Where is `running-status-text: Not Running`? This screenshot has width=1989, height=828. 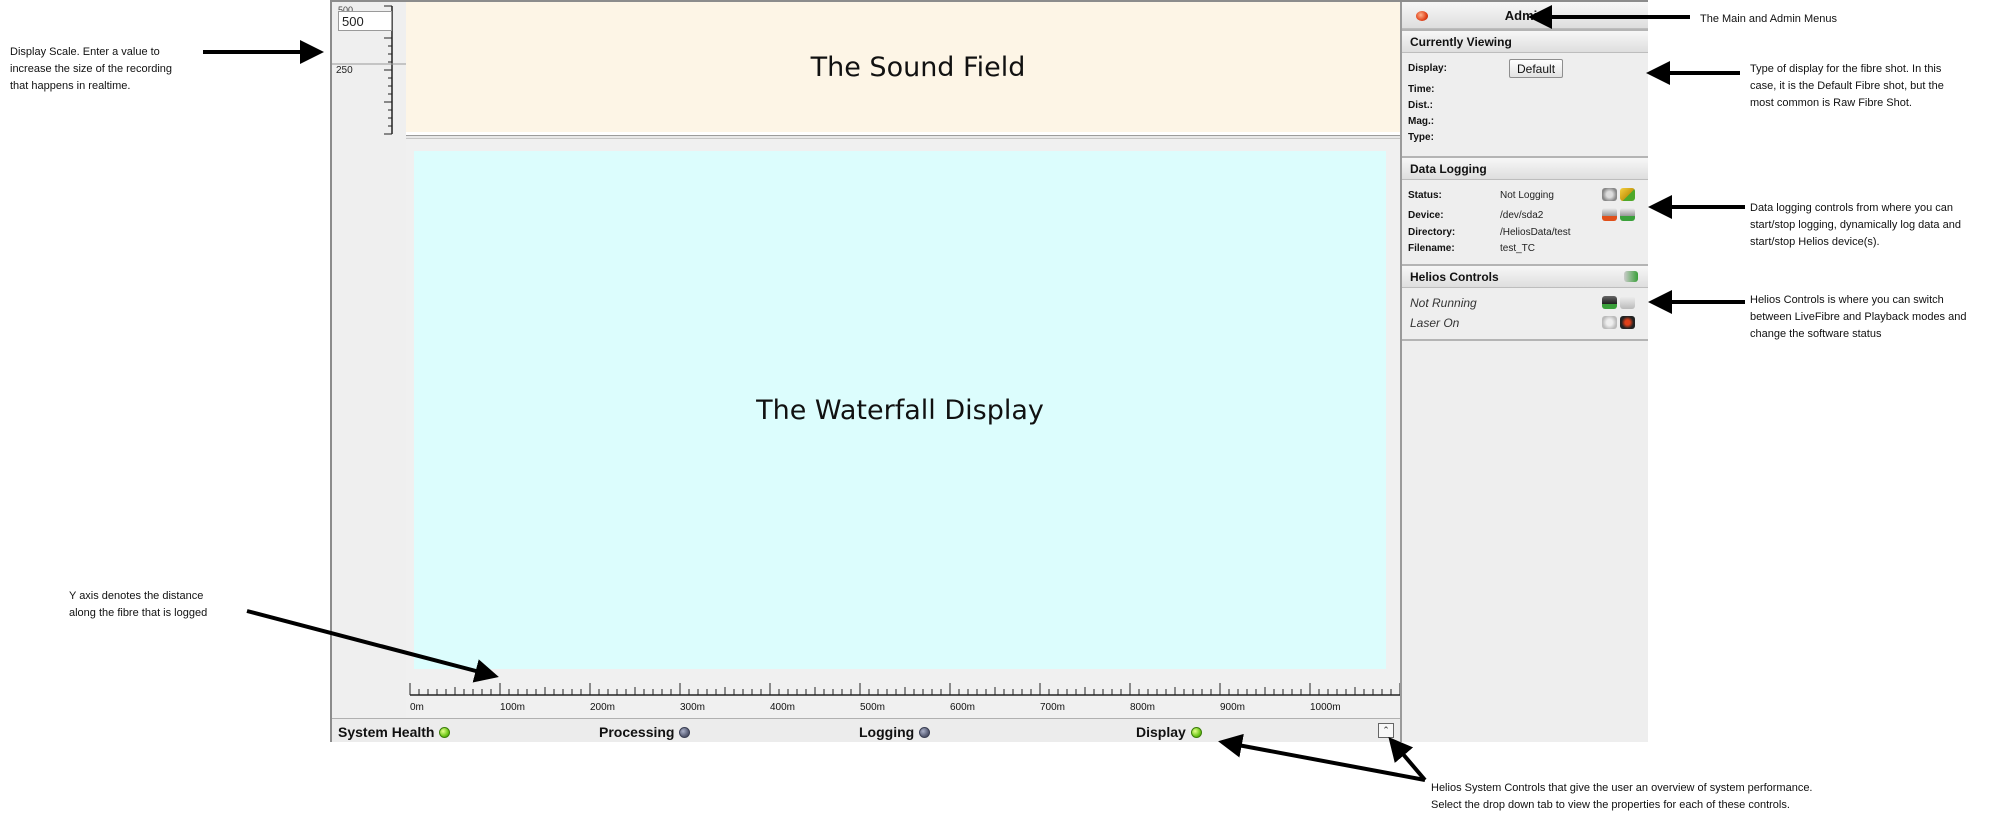 running-status-text: Not Running is located at coordinates (1443, 303).